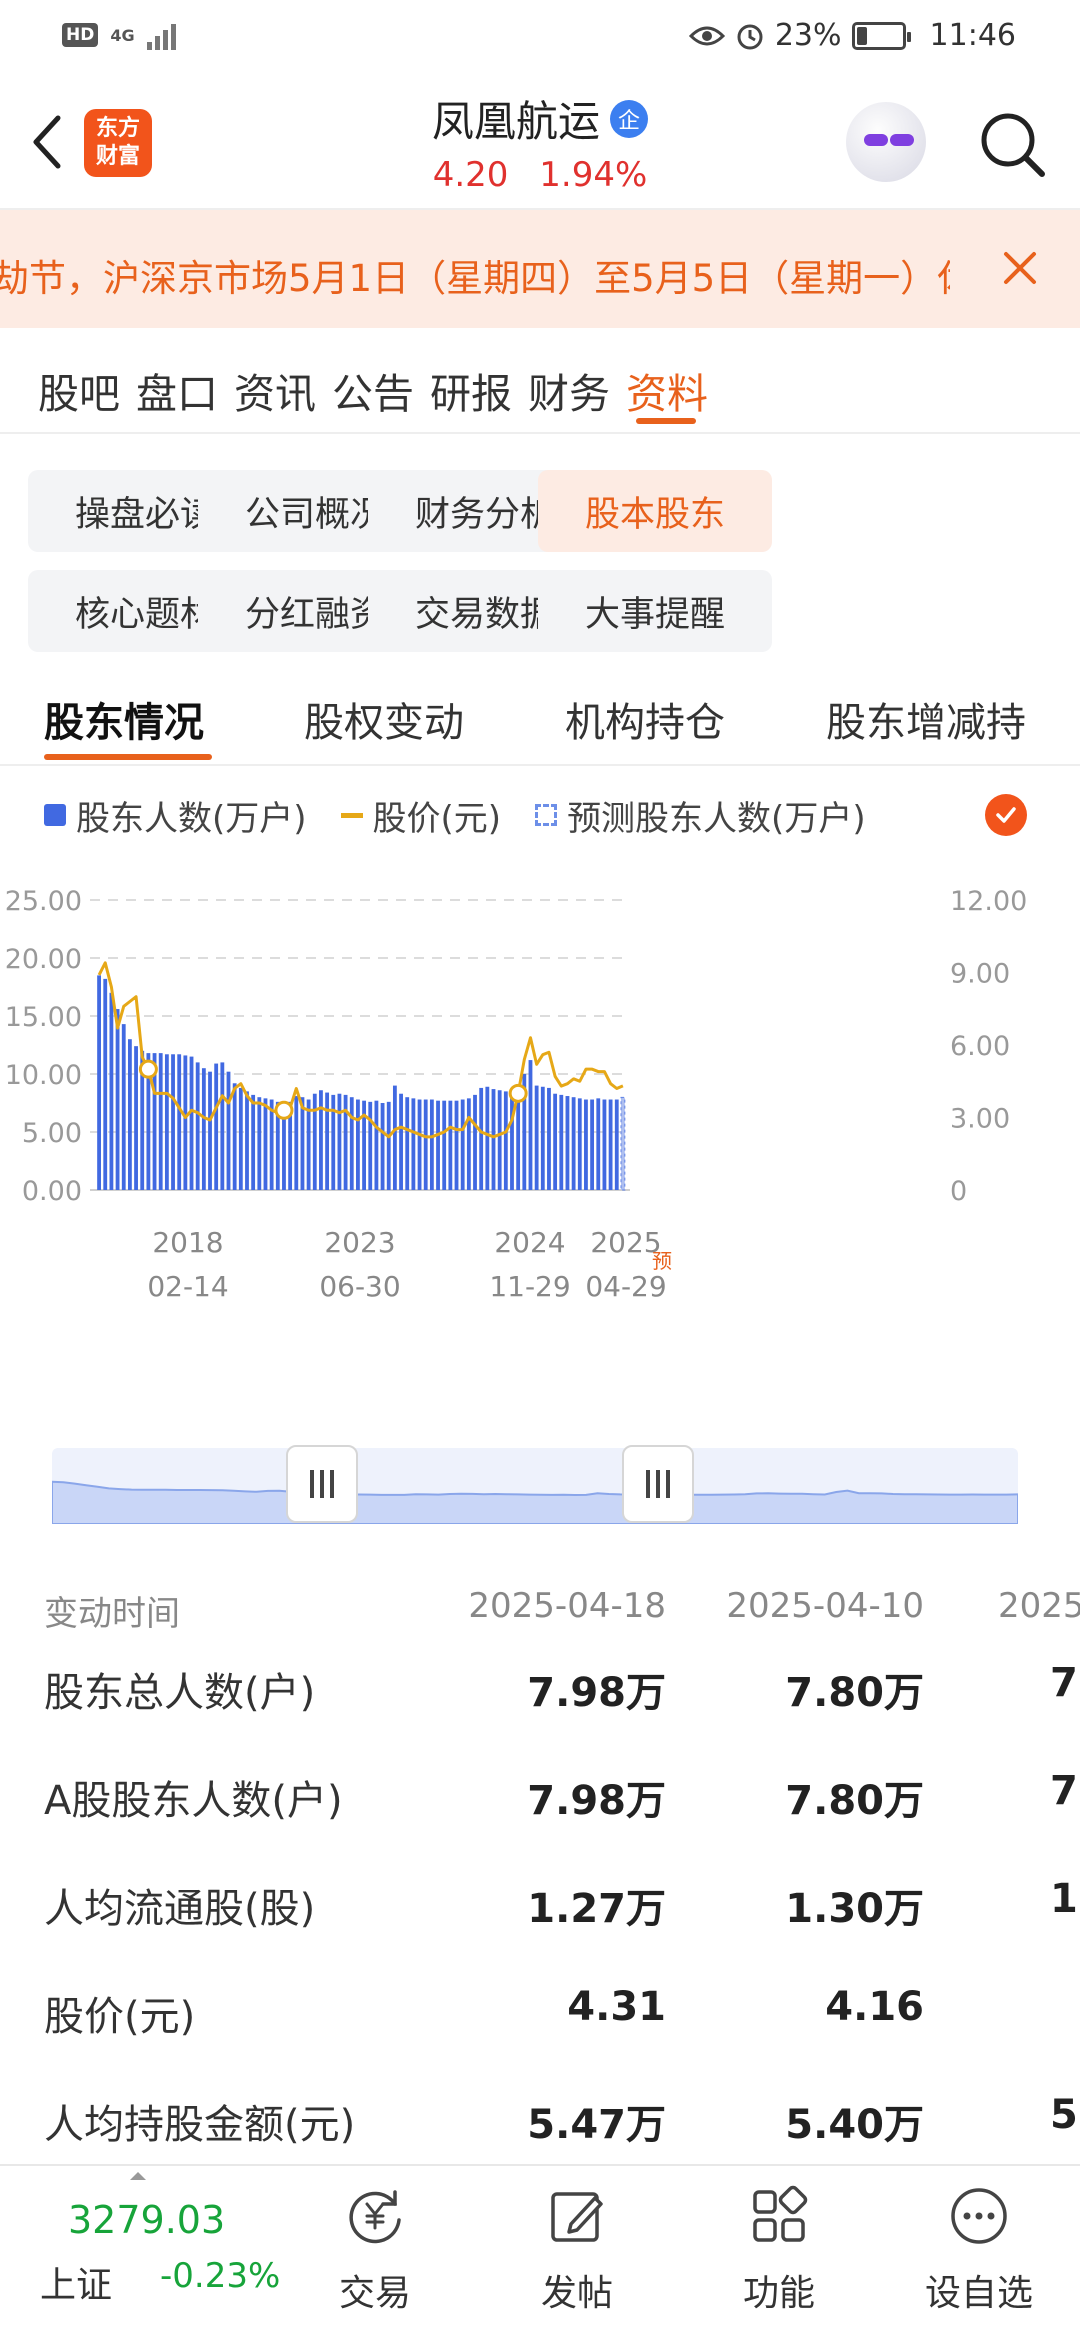 The width and height of the screenshot is (1080, 2340). I want to click on notice-text: 劫节，沪深京市场5月1日（星期四）至5月5日（星期一）休市, so click(475, 278).